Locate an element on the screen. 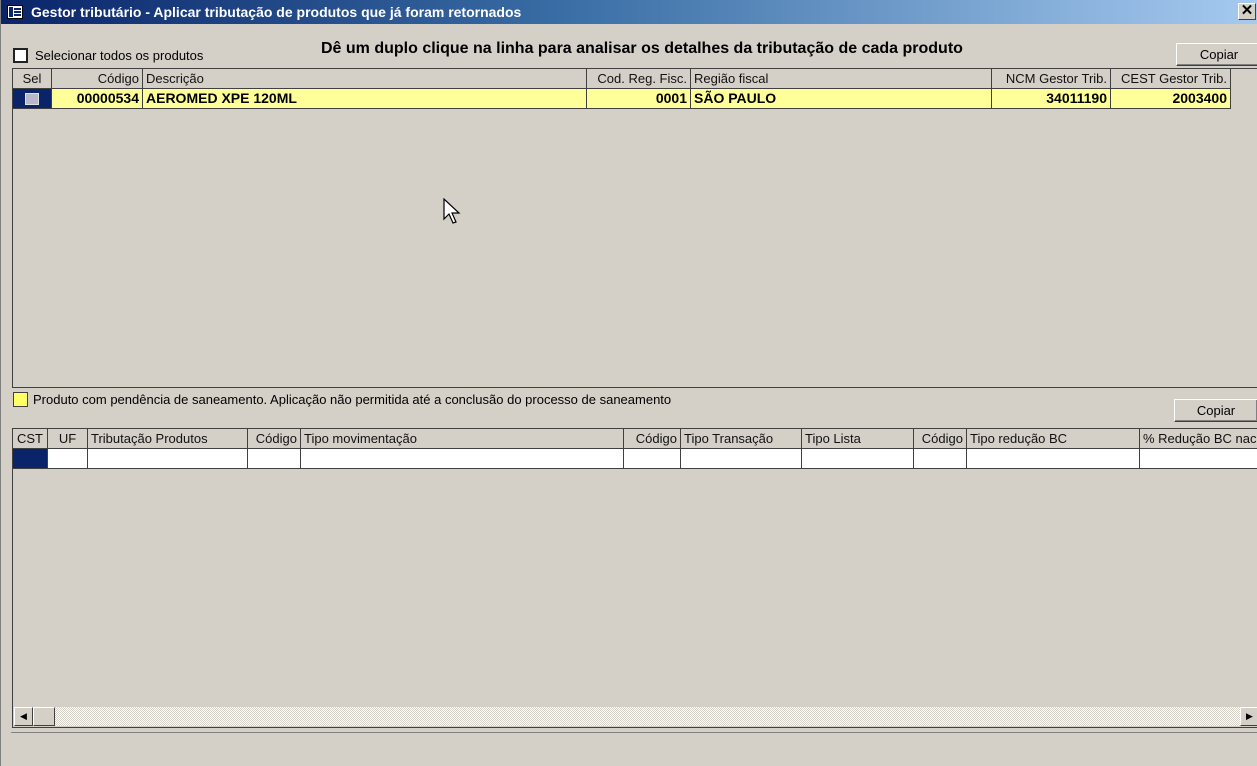 This screenshot has height=766, width=1257. cell-cod-reg-fisc: 0001 is located at coordinates (639, 99).